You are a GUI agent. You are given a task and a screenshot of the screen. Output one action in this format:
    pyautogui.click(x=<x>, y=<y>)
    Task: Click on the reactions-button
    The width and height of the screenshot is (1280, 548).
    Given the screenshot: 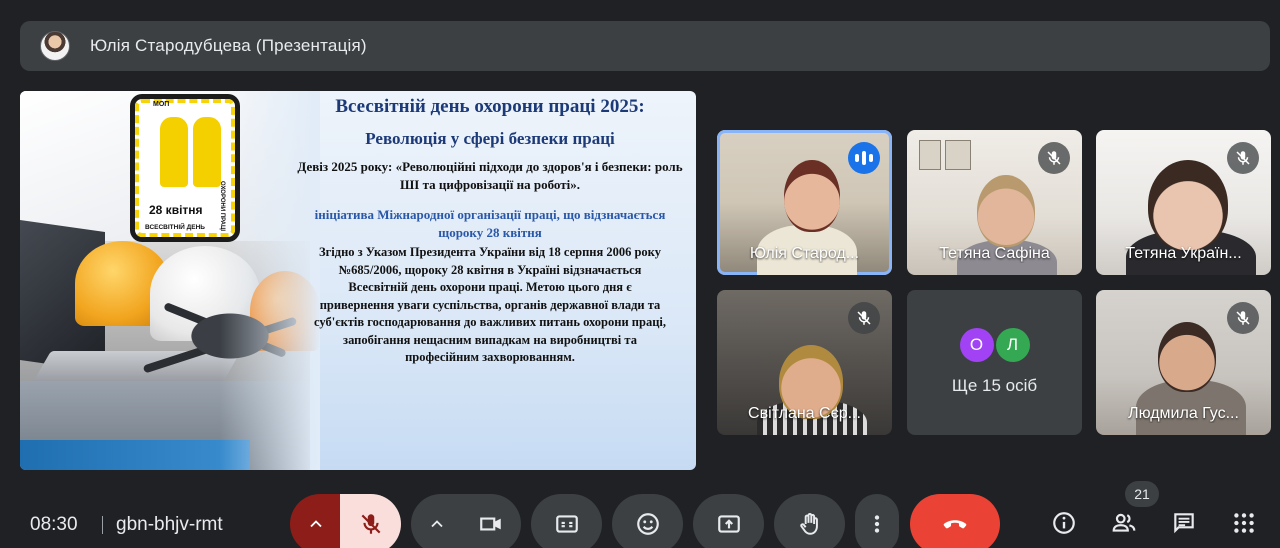 What is the action you would take?
    pyautogui.click(x=647, y=521)
    